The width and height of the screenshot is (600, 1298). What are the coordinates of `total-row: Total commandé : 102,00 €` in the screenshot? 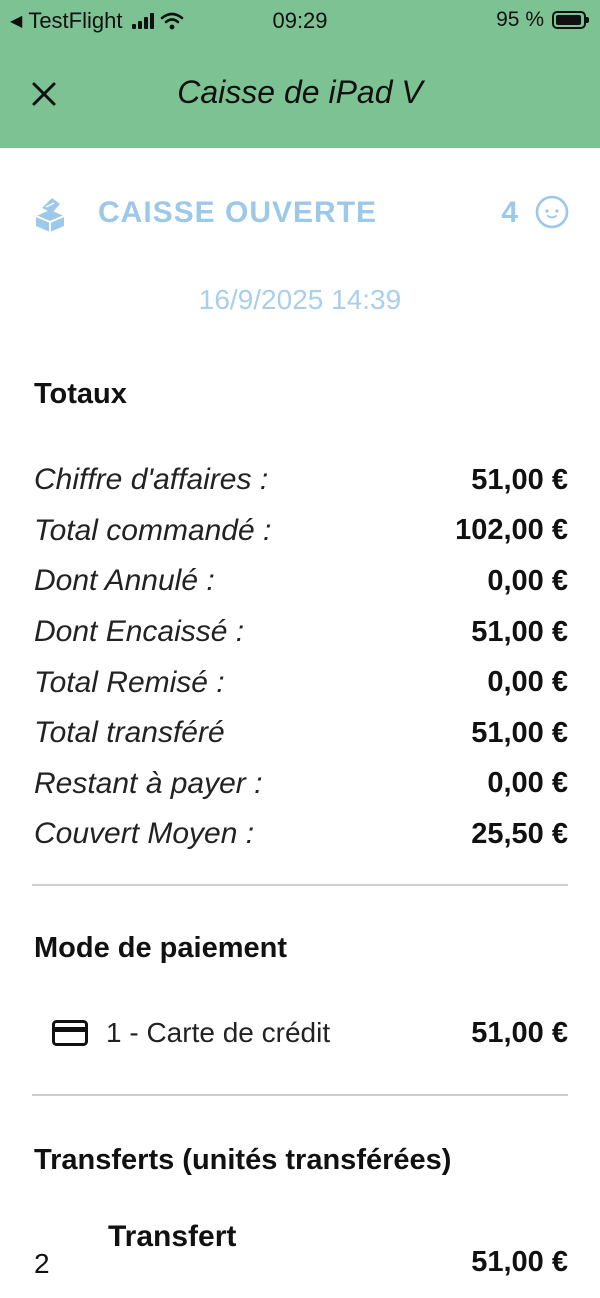 It's located at (301, 531).